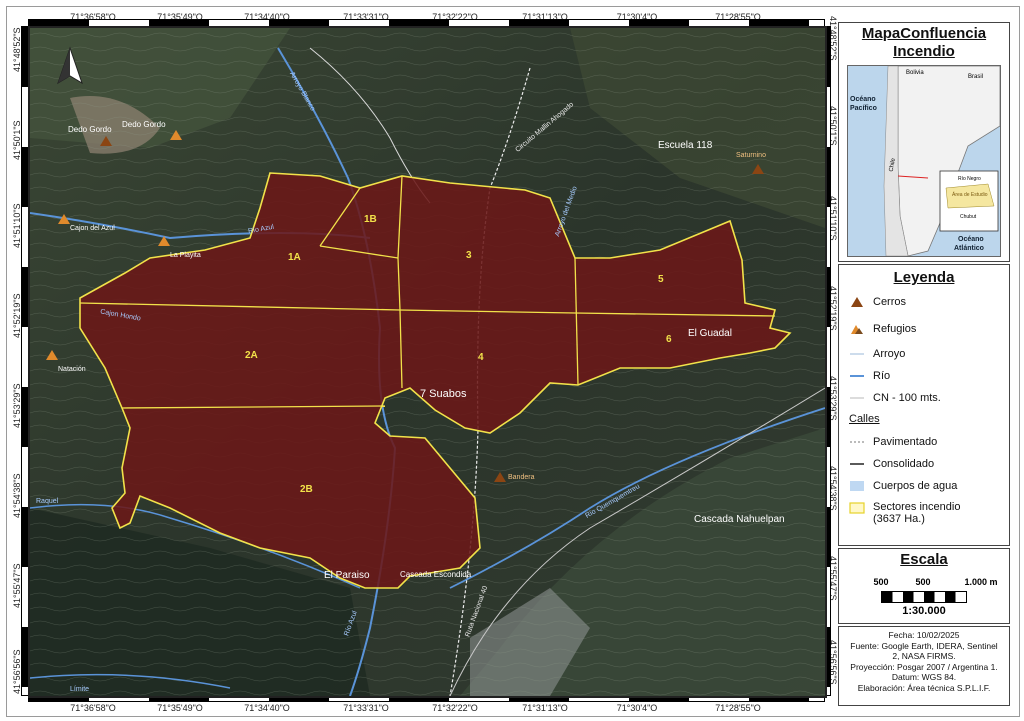 The width and height of the screenshot is (1024, 721). I want to click on rio-line-icon, so click(857, 376).